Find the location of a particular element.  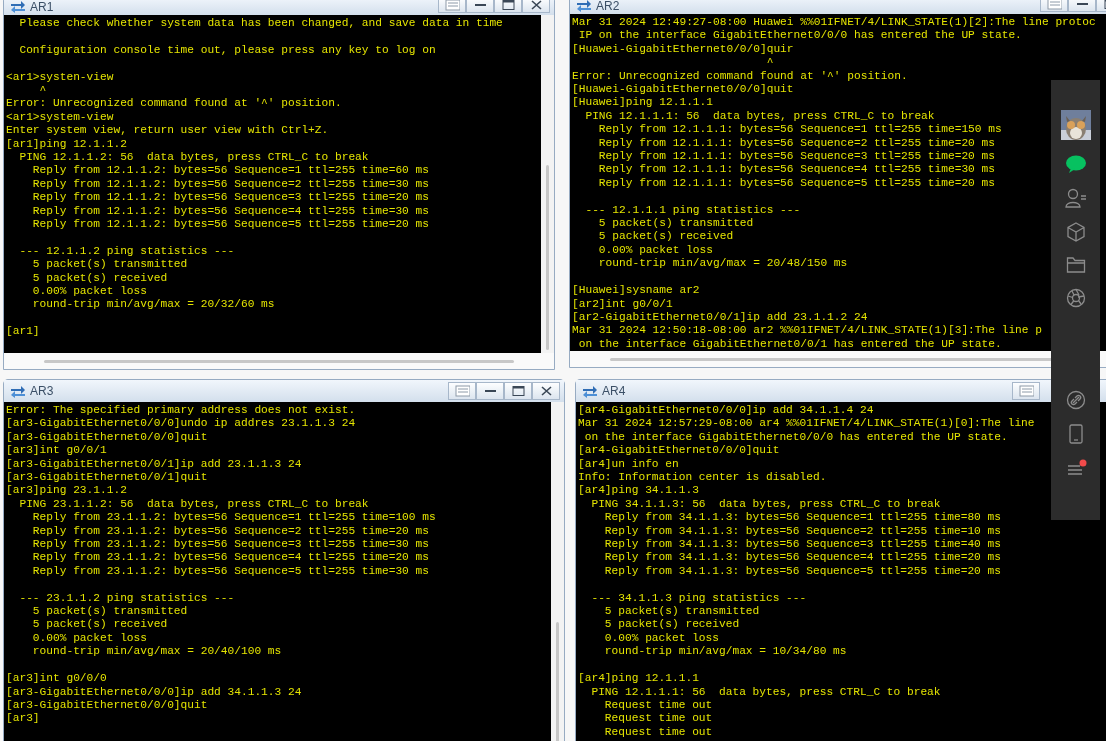

terminal-line: [ar3-GigabitEthernet0/0/1]ip add 23.1.1.3 24 is located at coordinates (154, 464).